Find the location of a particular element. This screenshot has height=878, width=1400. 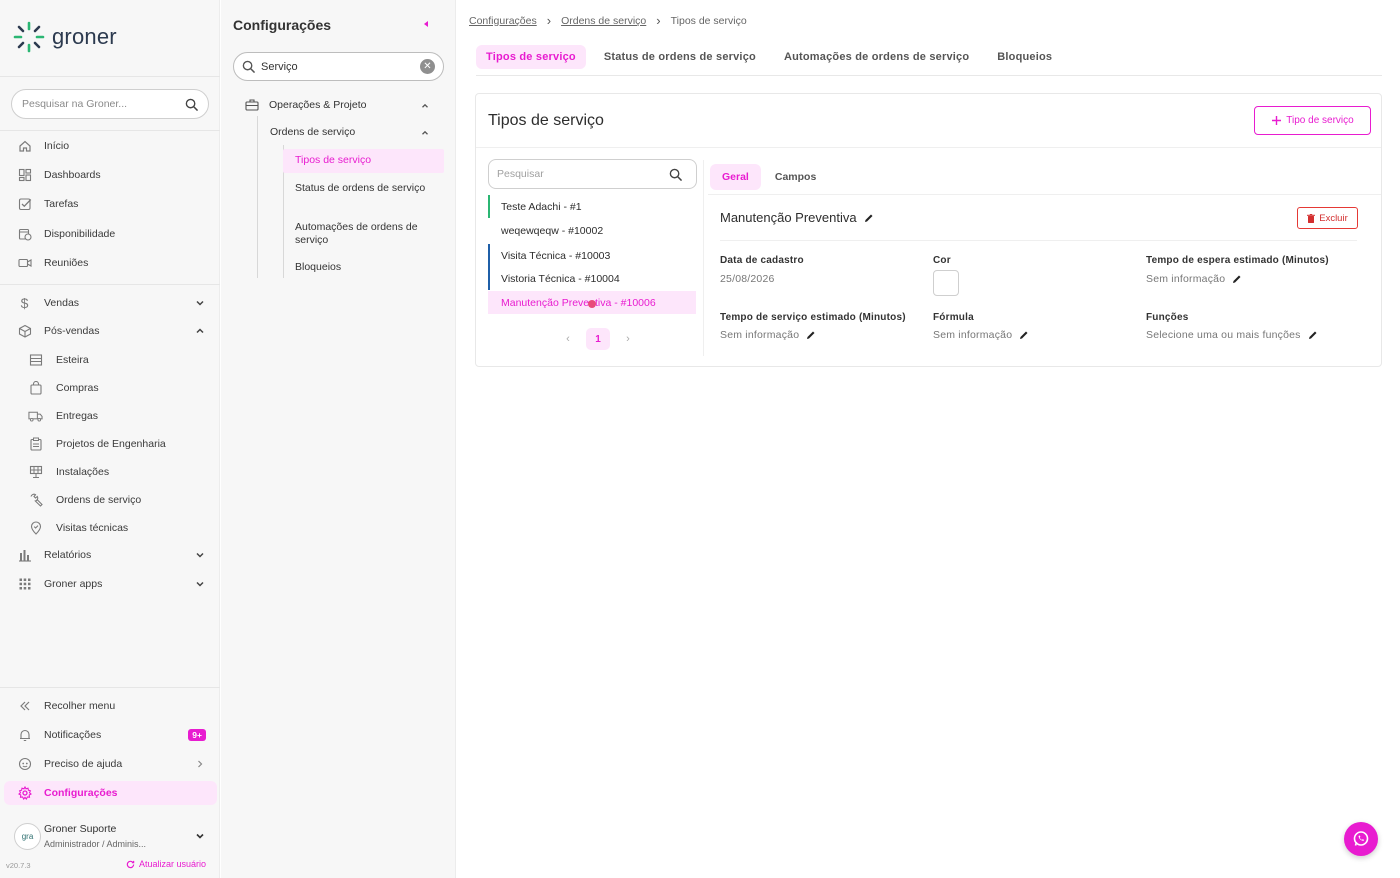

global-search is located at coordinates (110, 104).